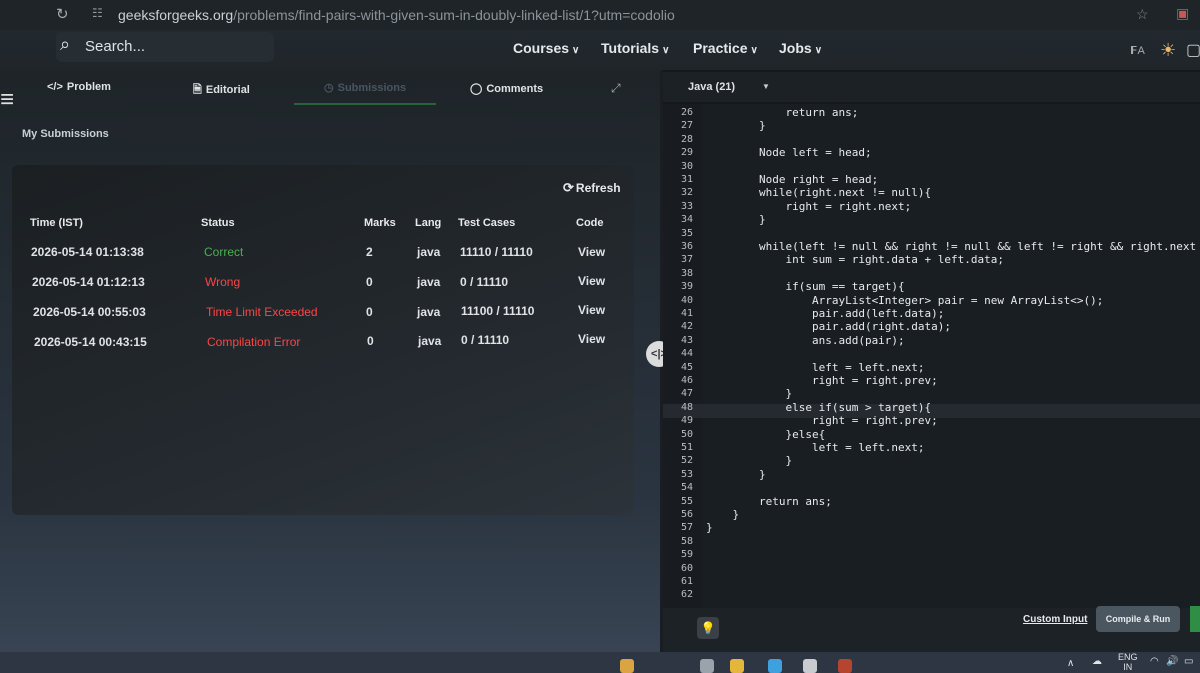  What do you see at coordinates (79, 87) in the screenshot?
I see `tab-problem: </> Problem` at bounding box center [79, 87].